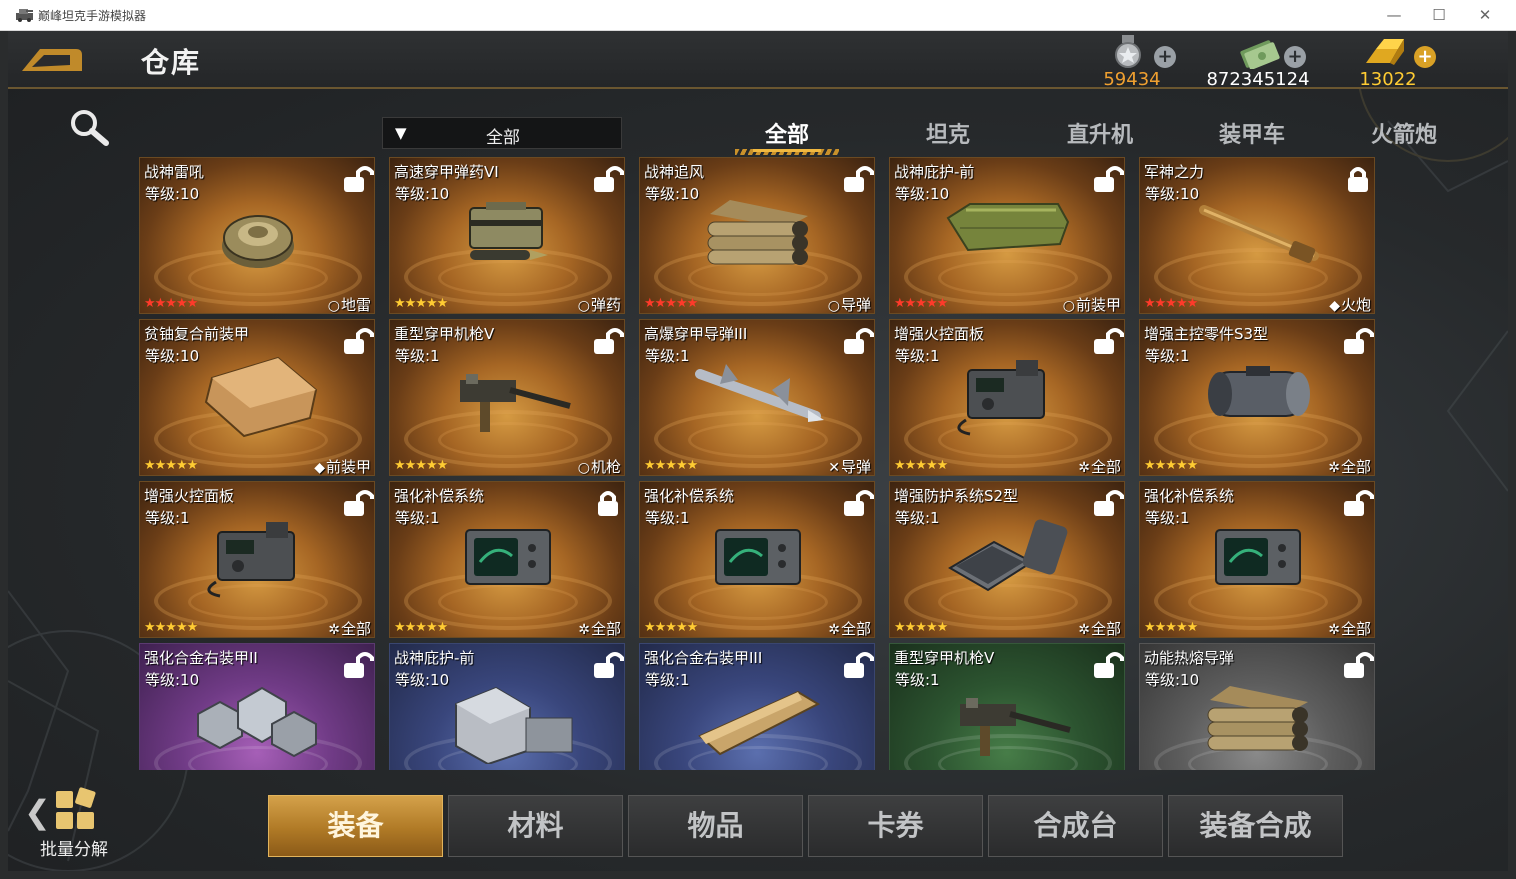 The height and width of the screenshot is (879, 1516). What do you see at coordinates (1165, 57) in the screenshot?
I see `add-medal-button: +` at bounding box center [1165, 57].